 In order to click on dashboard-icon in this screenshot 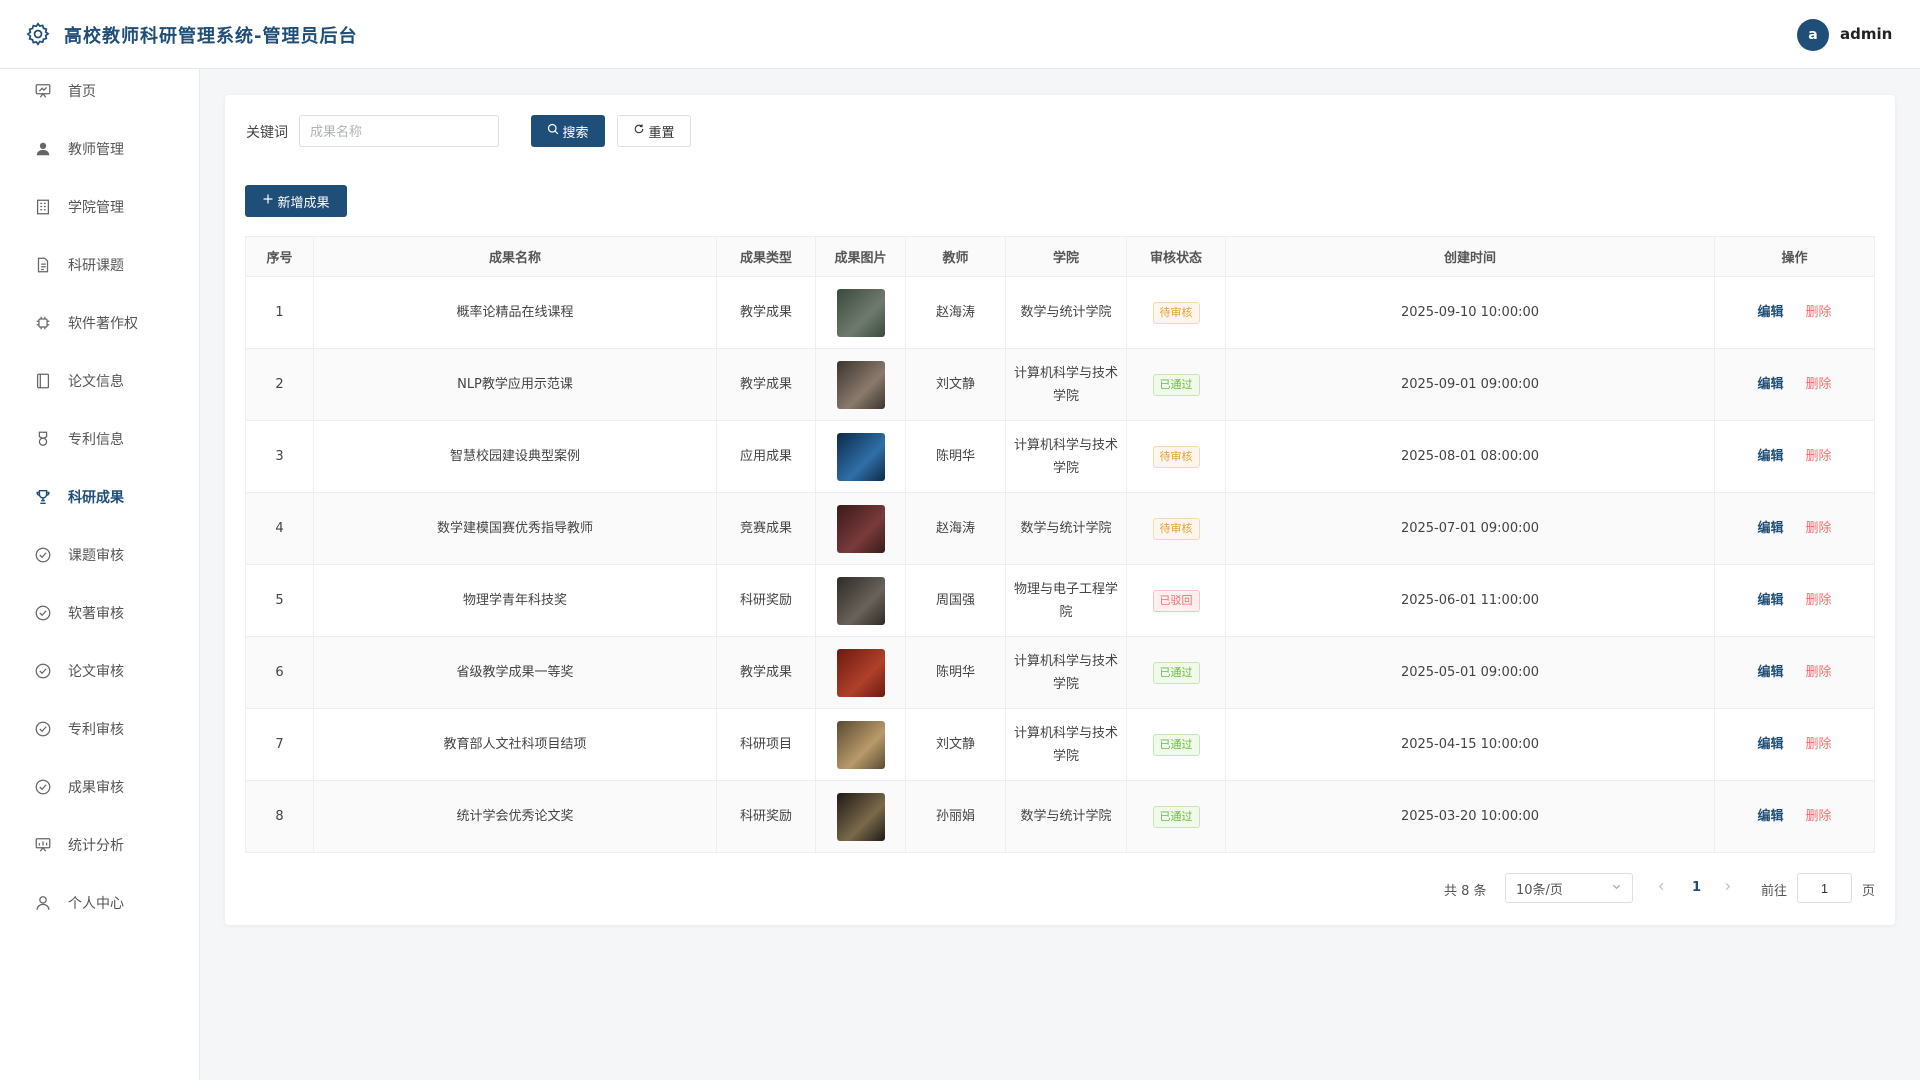, I will do `click(43, 91)`.